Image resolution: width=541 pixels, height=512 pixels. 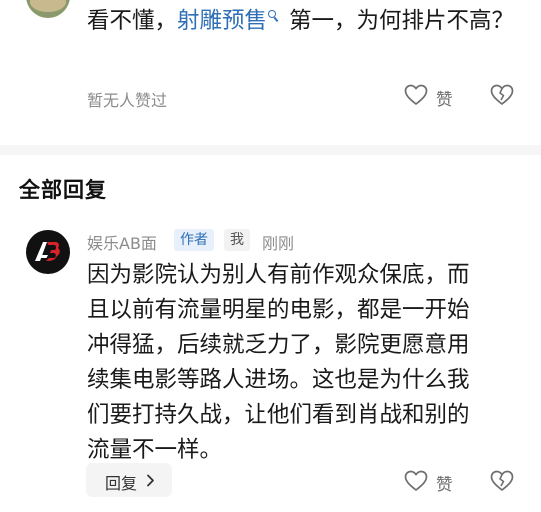 What do you see at coordinates (278, 380) in the screenshot?
I see `reply-line: 续集电影等路人进场。这也是为什么我` at bounding box center [278, 380].